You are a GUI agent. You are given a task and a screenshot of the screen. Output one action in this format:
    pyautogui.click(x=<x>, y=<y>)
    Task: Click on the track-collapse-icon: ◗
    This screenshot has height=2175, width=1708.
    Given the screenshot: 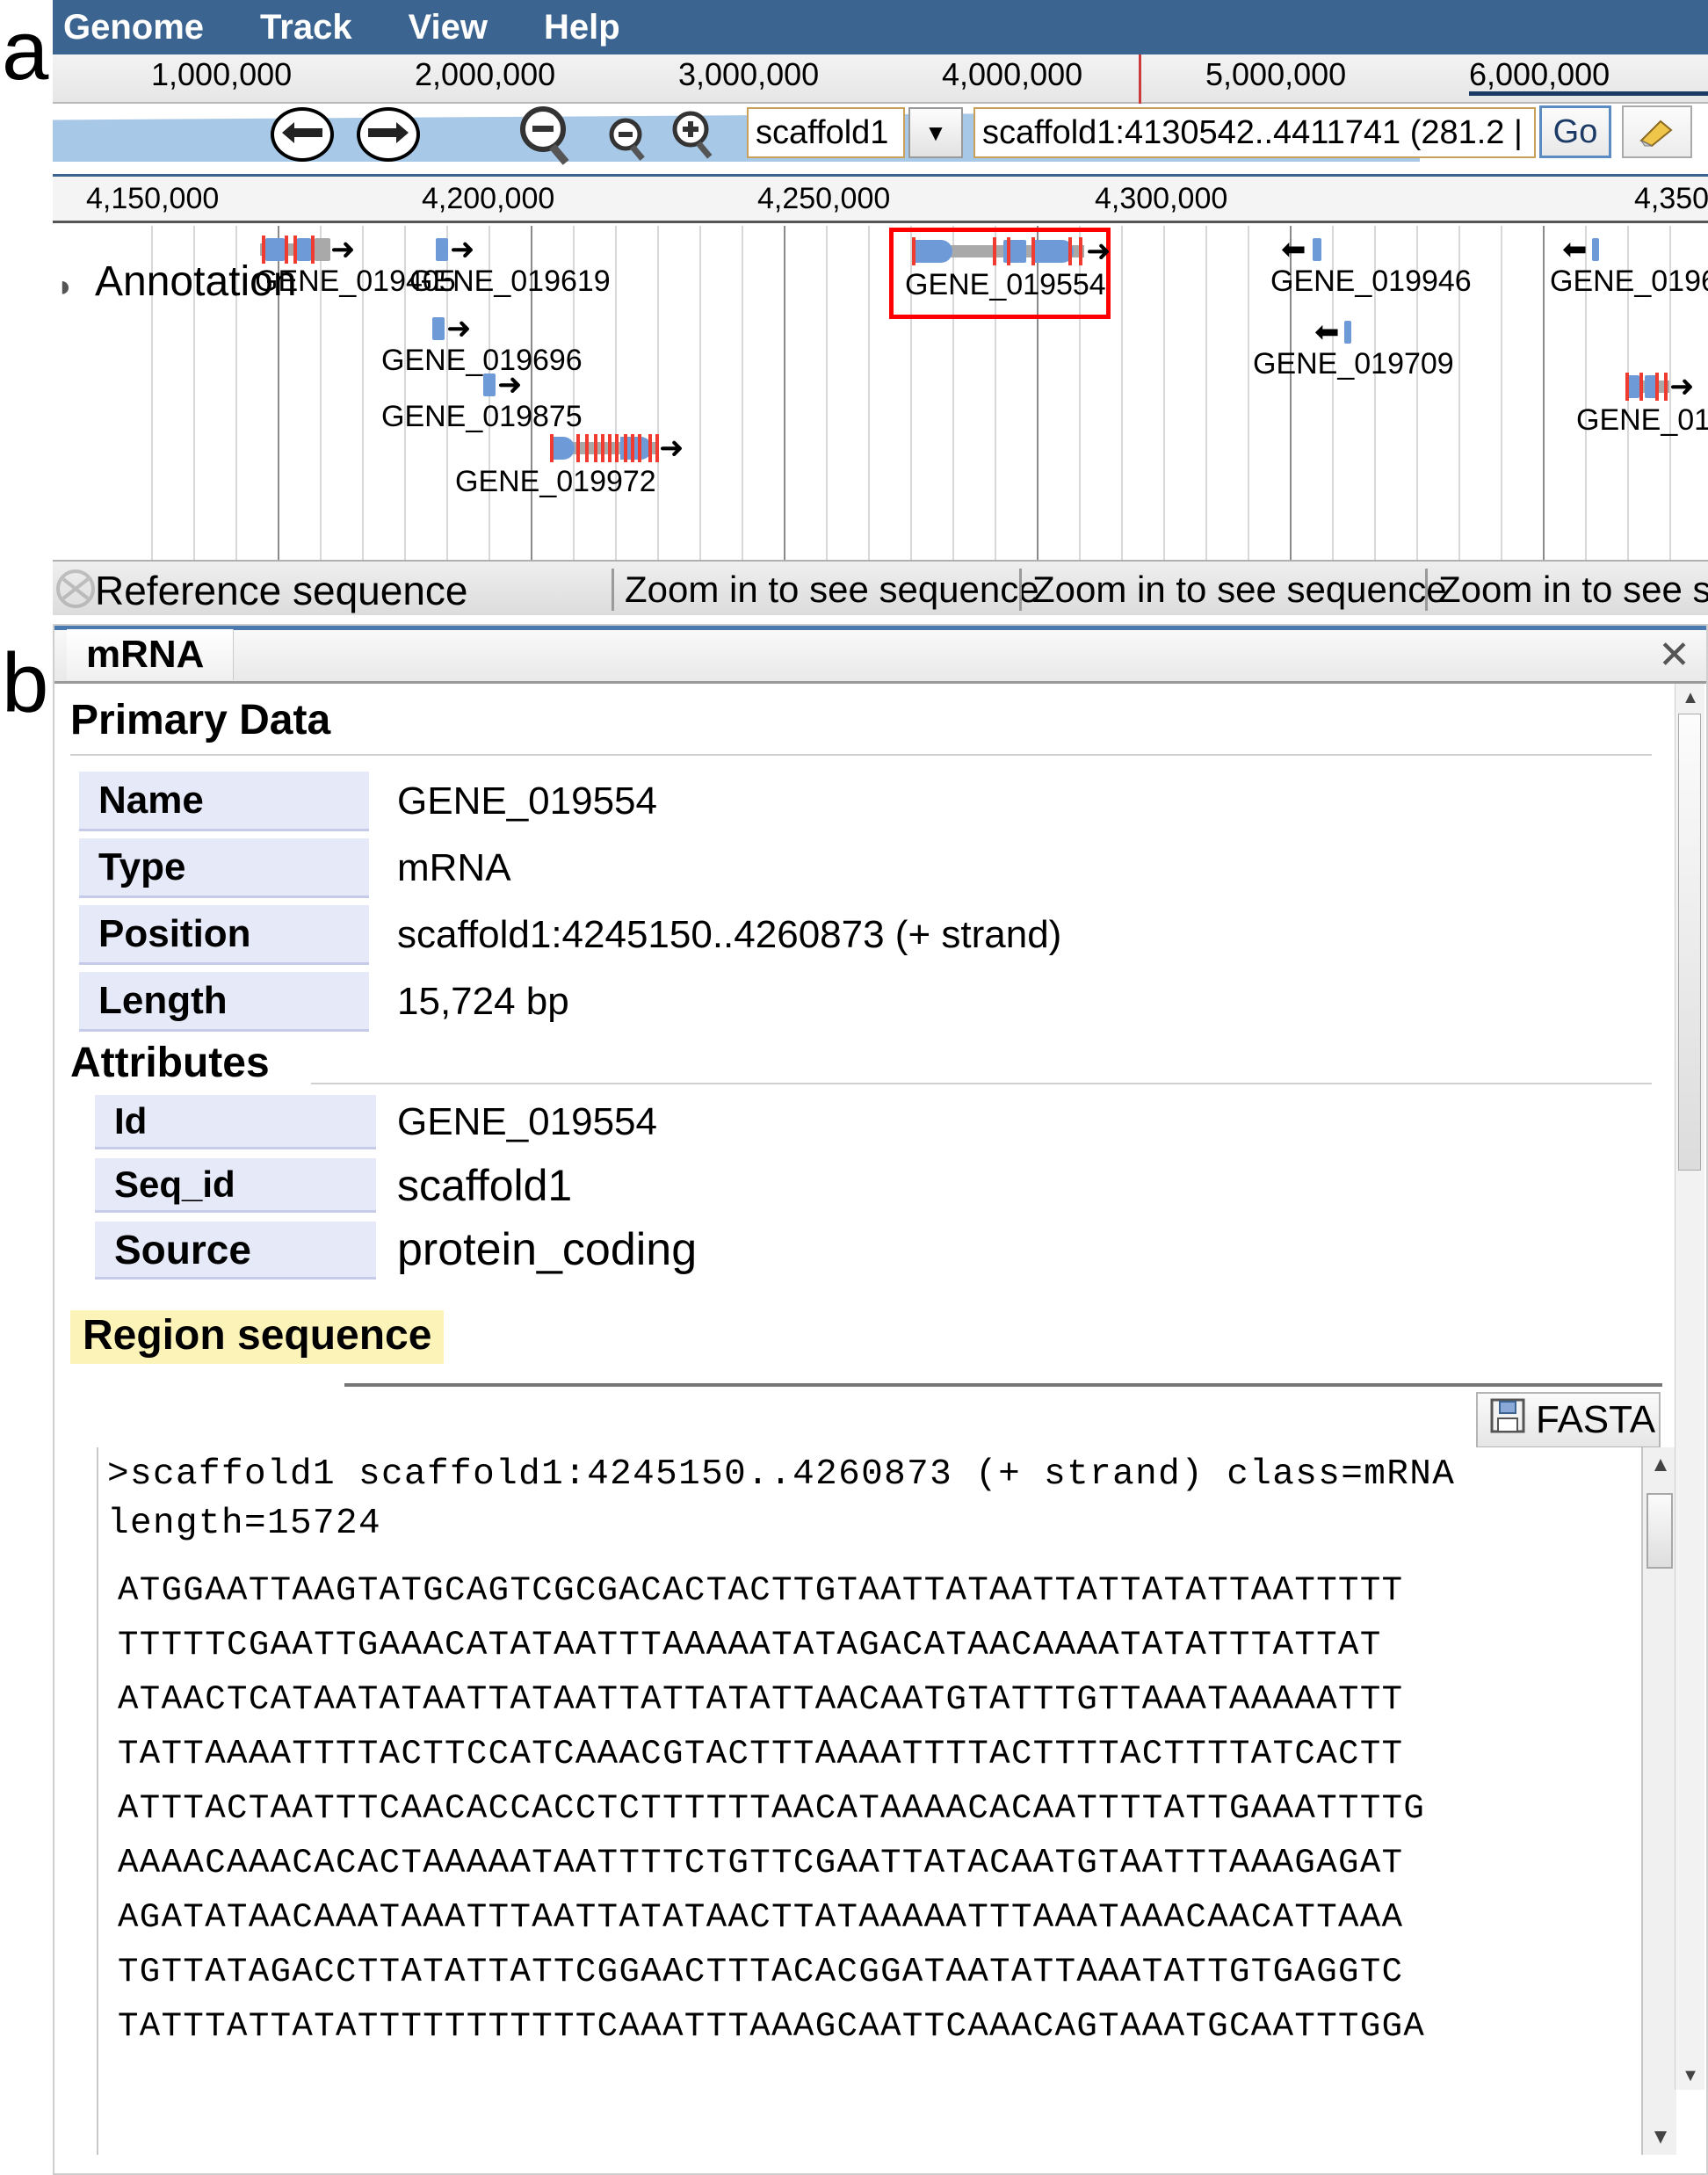 What is the action you would take?
    pyautogui.click(x=65, y=287)
    